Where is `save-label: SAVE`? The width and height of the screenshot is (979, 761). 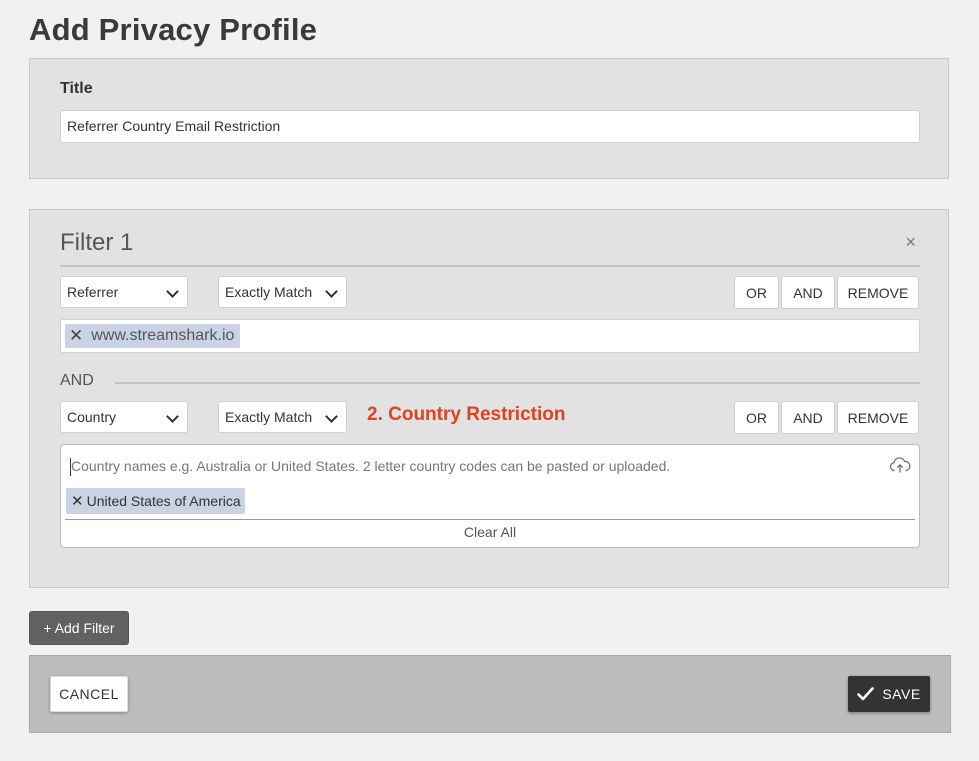
save-label: SAVE is located at coordinates (901, 694).